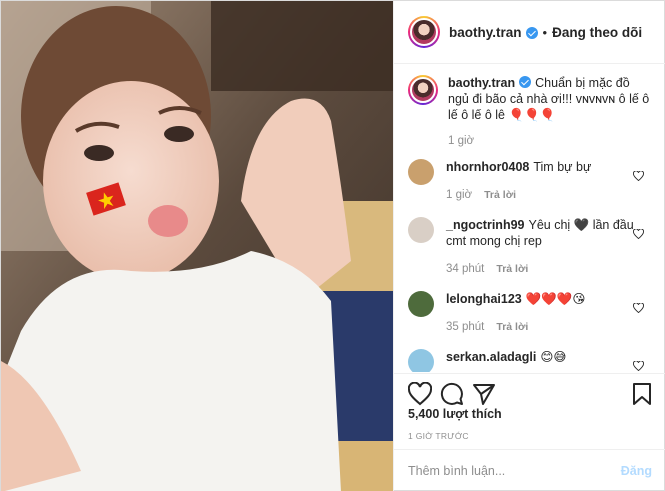 Image resolution: width=665 pixels, height=491 pixels. Describe the element at coordinates (452, 394) in the screenshot. I see `comment-icon` at that location.